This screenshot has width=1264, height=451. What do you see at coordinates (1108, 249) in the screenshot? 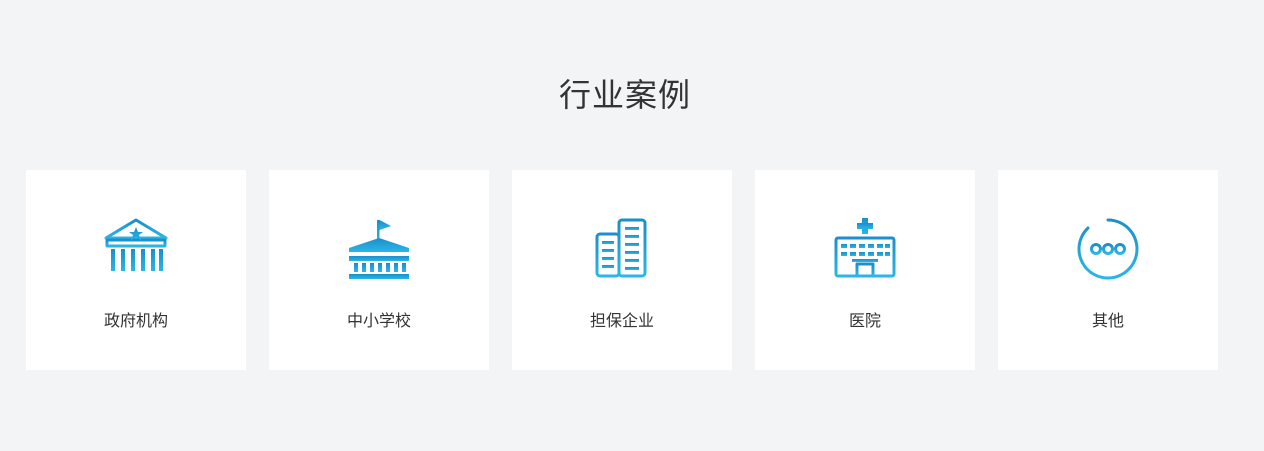
I see `more-dots-icon` at bounding box center [1108, 249].